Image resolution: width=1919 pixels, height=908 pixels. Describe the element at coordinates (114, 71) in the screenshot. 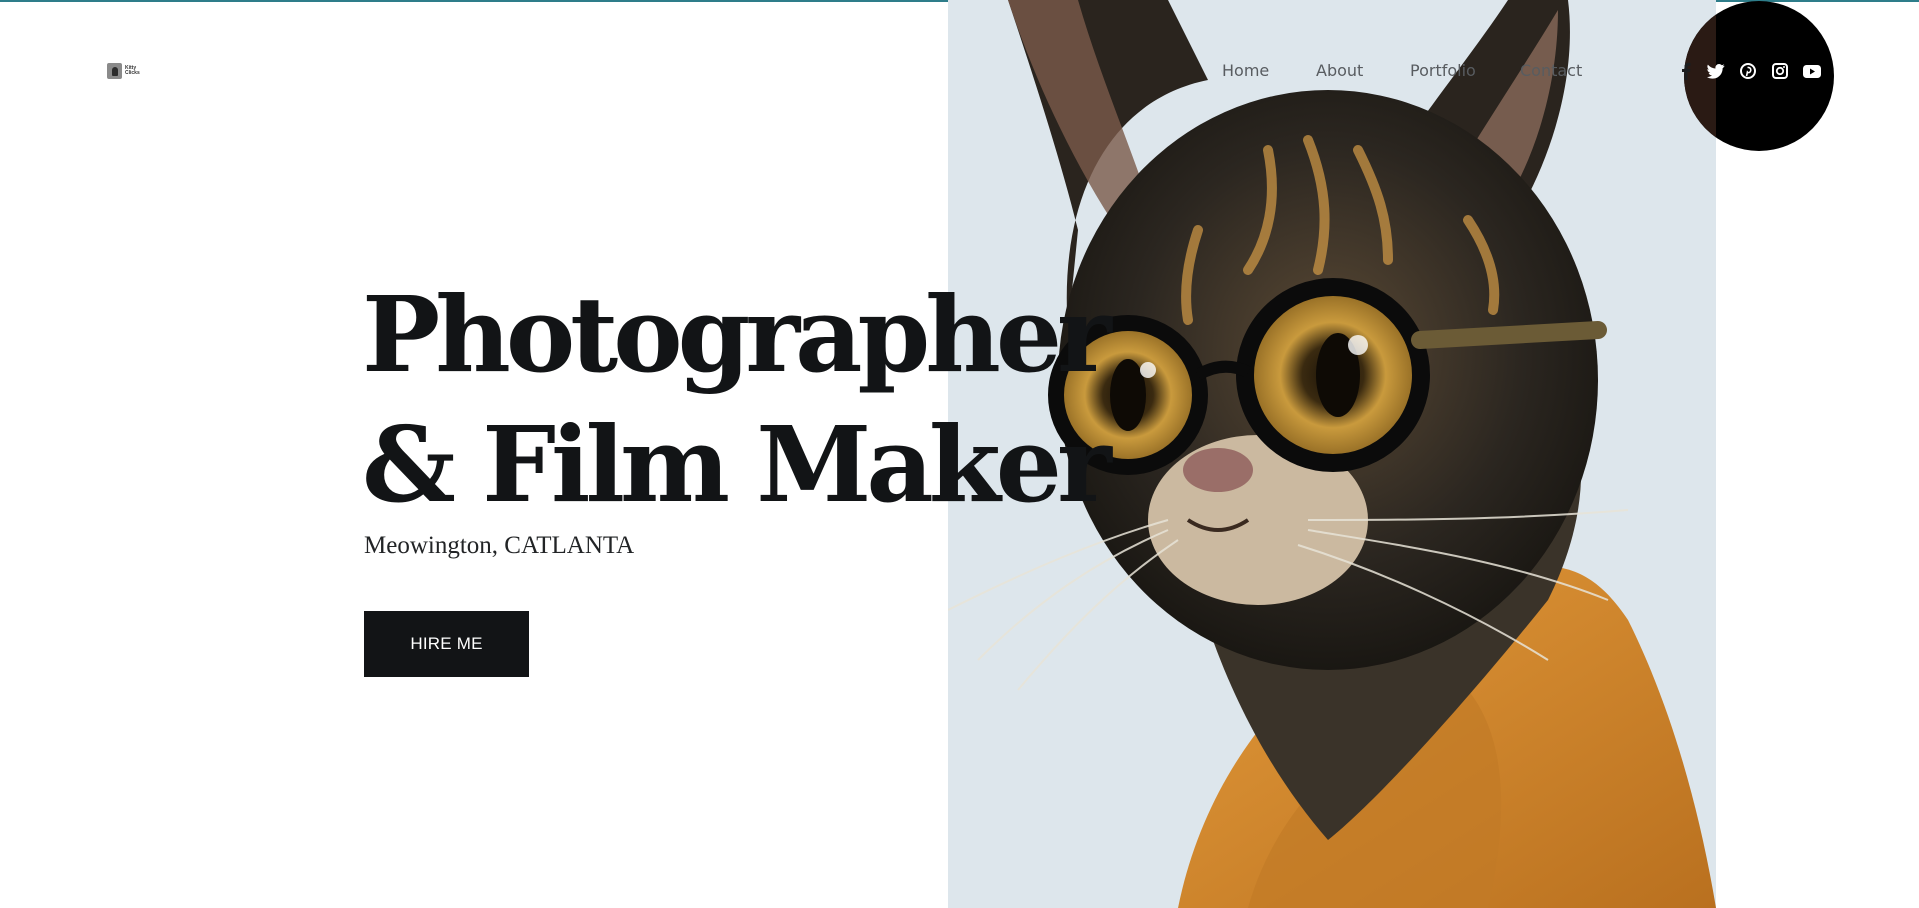

I see `cat-logo-icon` at that location.